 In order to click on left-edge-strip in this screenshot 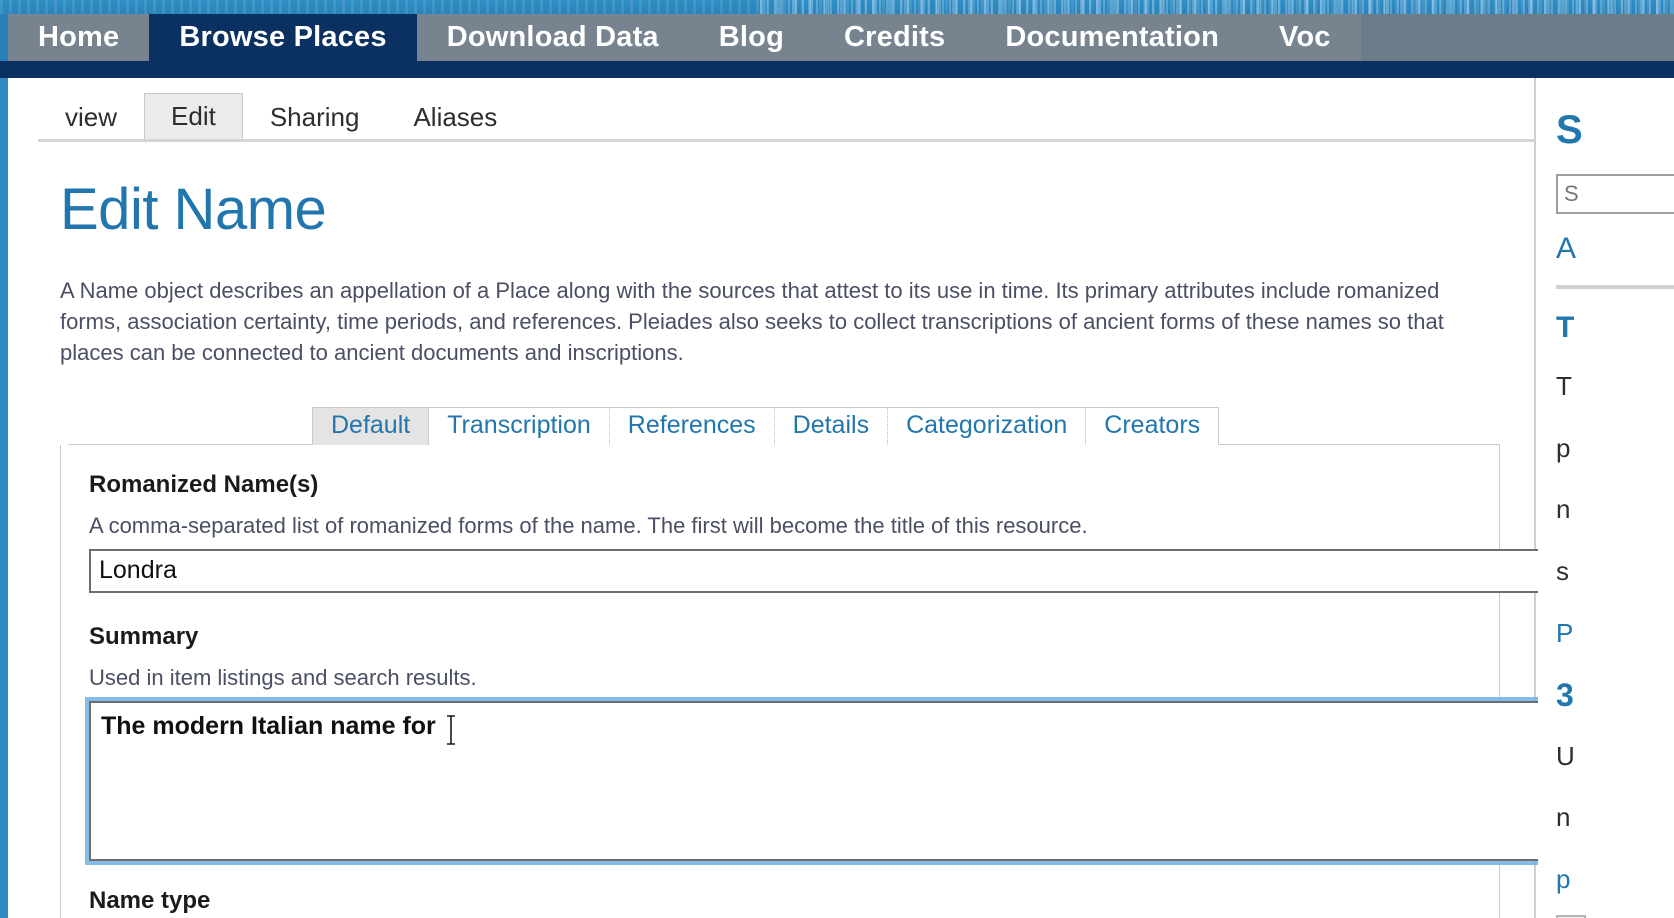, I will do `click(4, 498)`.